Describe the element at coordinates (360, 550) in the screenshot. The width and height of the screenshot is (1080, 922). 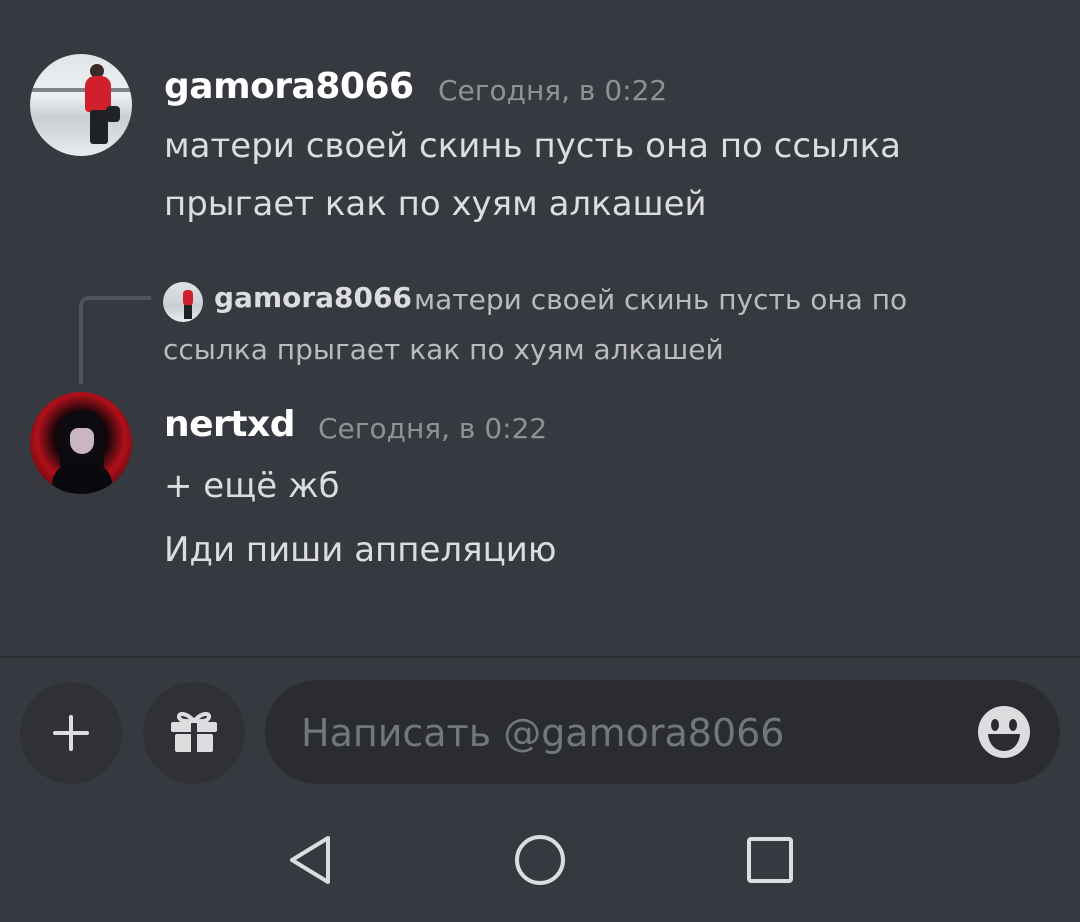
I see `message-text-line: Иди пиши аппеляцию` at that location.